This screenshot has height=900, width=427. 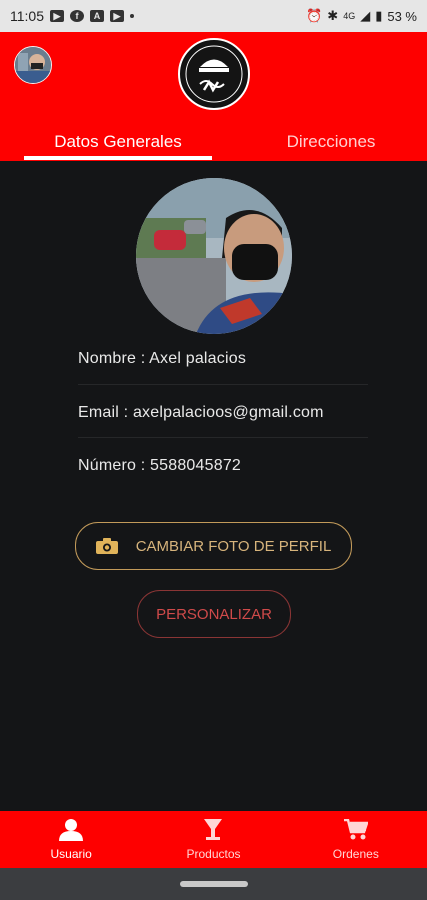 What do you see at coordinates (214, 74) in the screenshot?
I see `brand-logo` at bounding box center [214, 74].